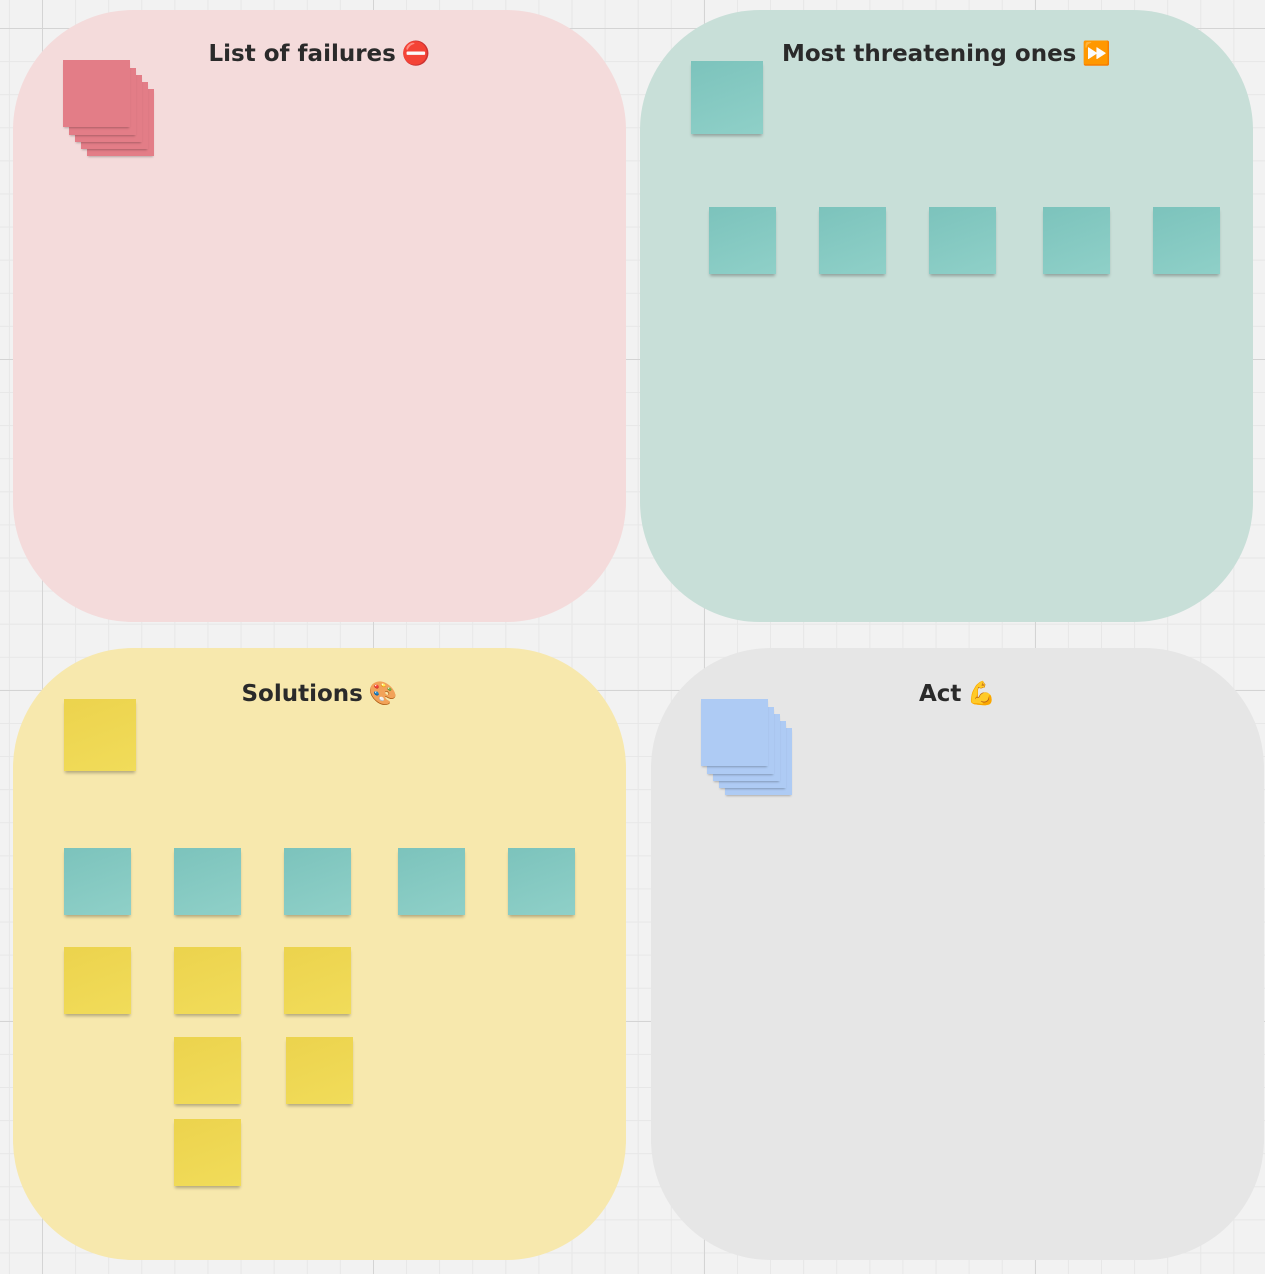 This screenshot has width=1265, height=1274. I want to click on frame-title-text: List of failures, so click(302, 54).